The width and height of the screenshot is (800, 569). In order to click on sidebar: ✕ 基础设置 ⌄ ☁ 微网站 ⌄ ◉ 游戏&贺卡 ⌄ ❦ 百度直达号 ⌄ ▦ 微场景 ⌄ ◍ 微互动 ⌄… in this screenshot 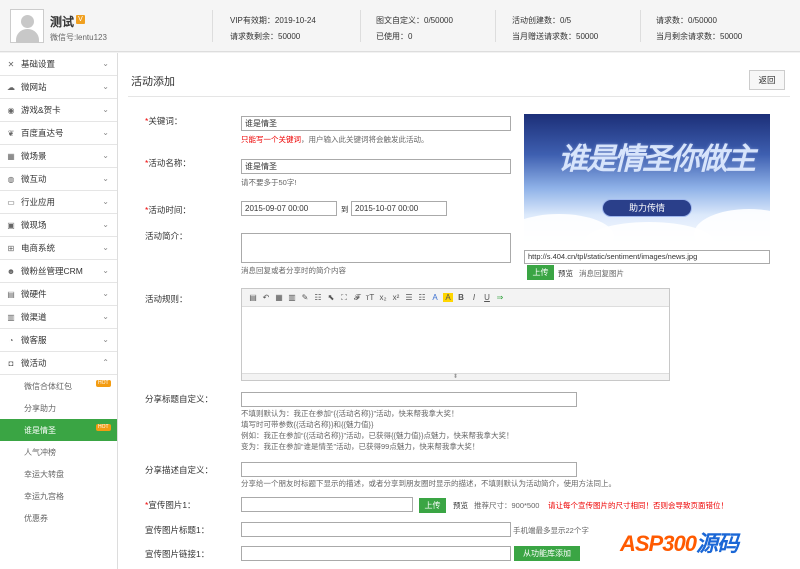, I will do `click(59, 311)`.